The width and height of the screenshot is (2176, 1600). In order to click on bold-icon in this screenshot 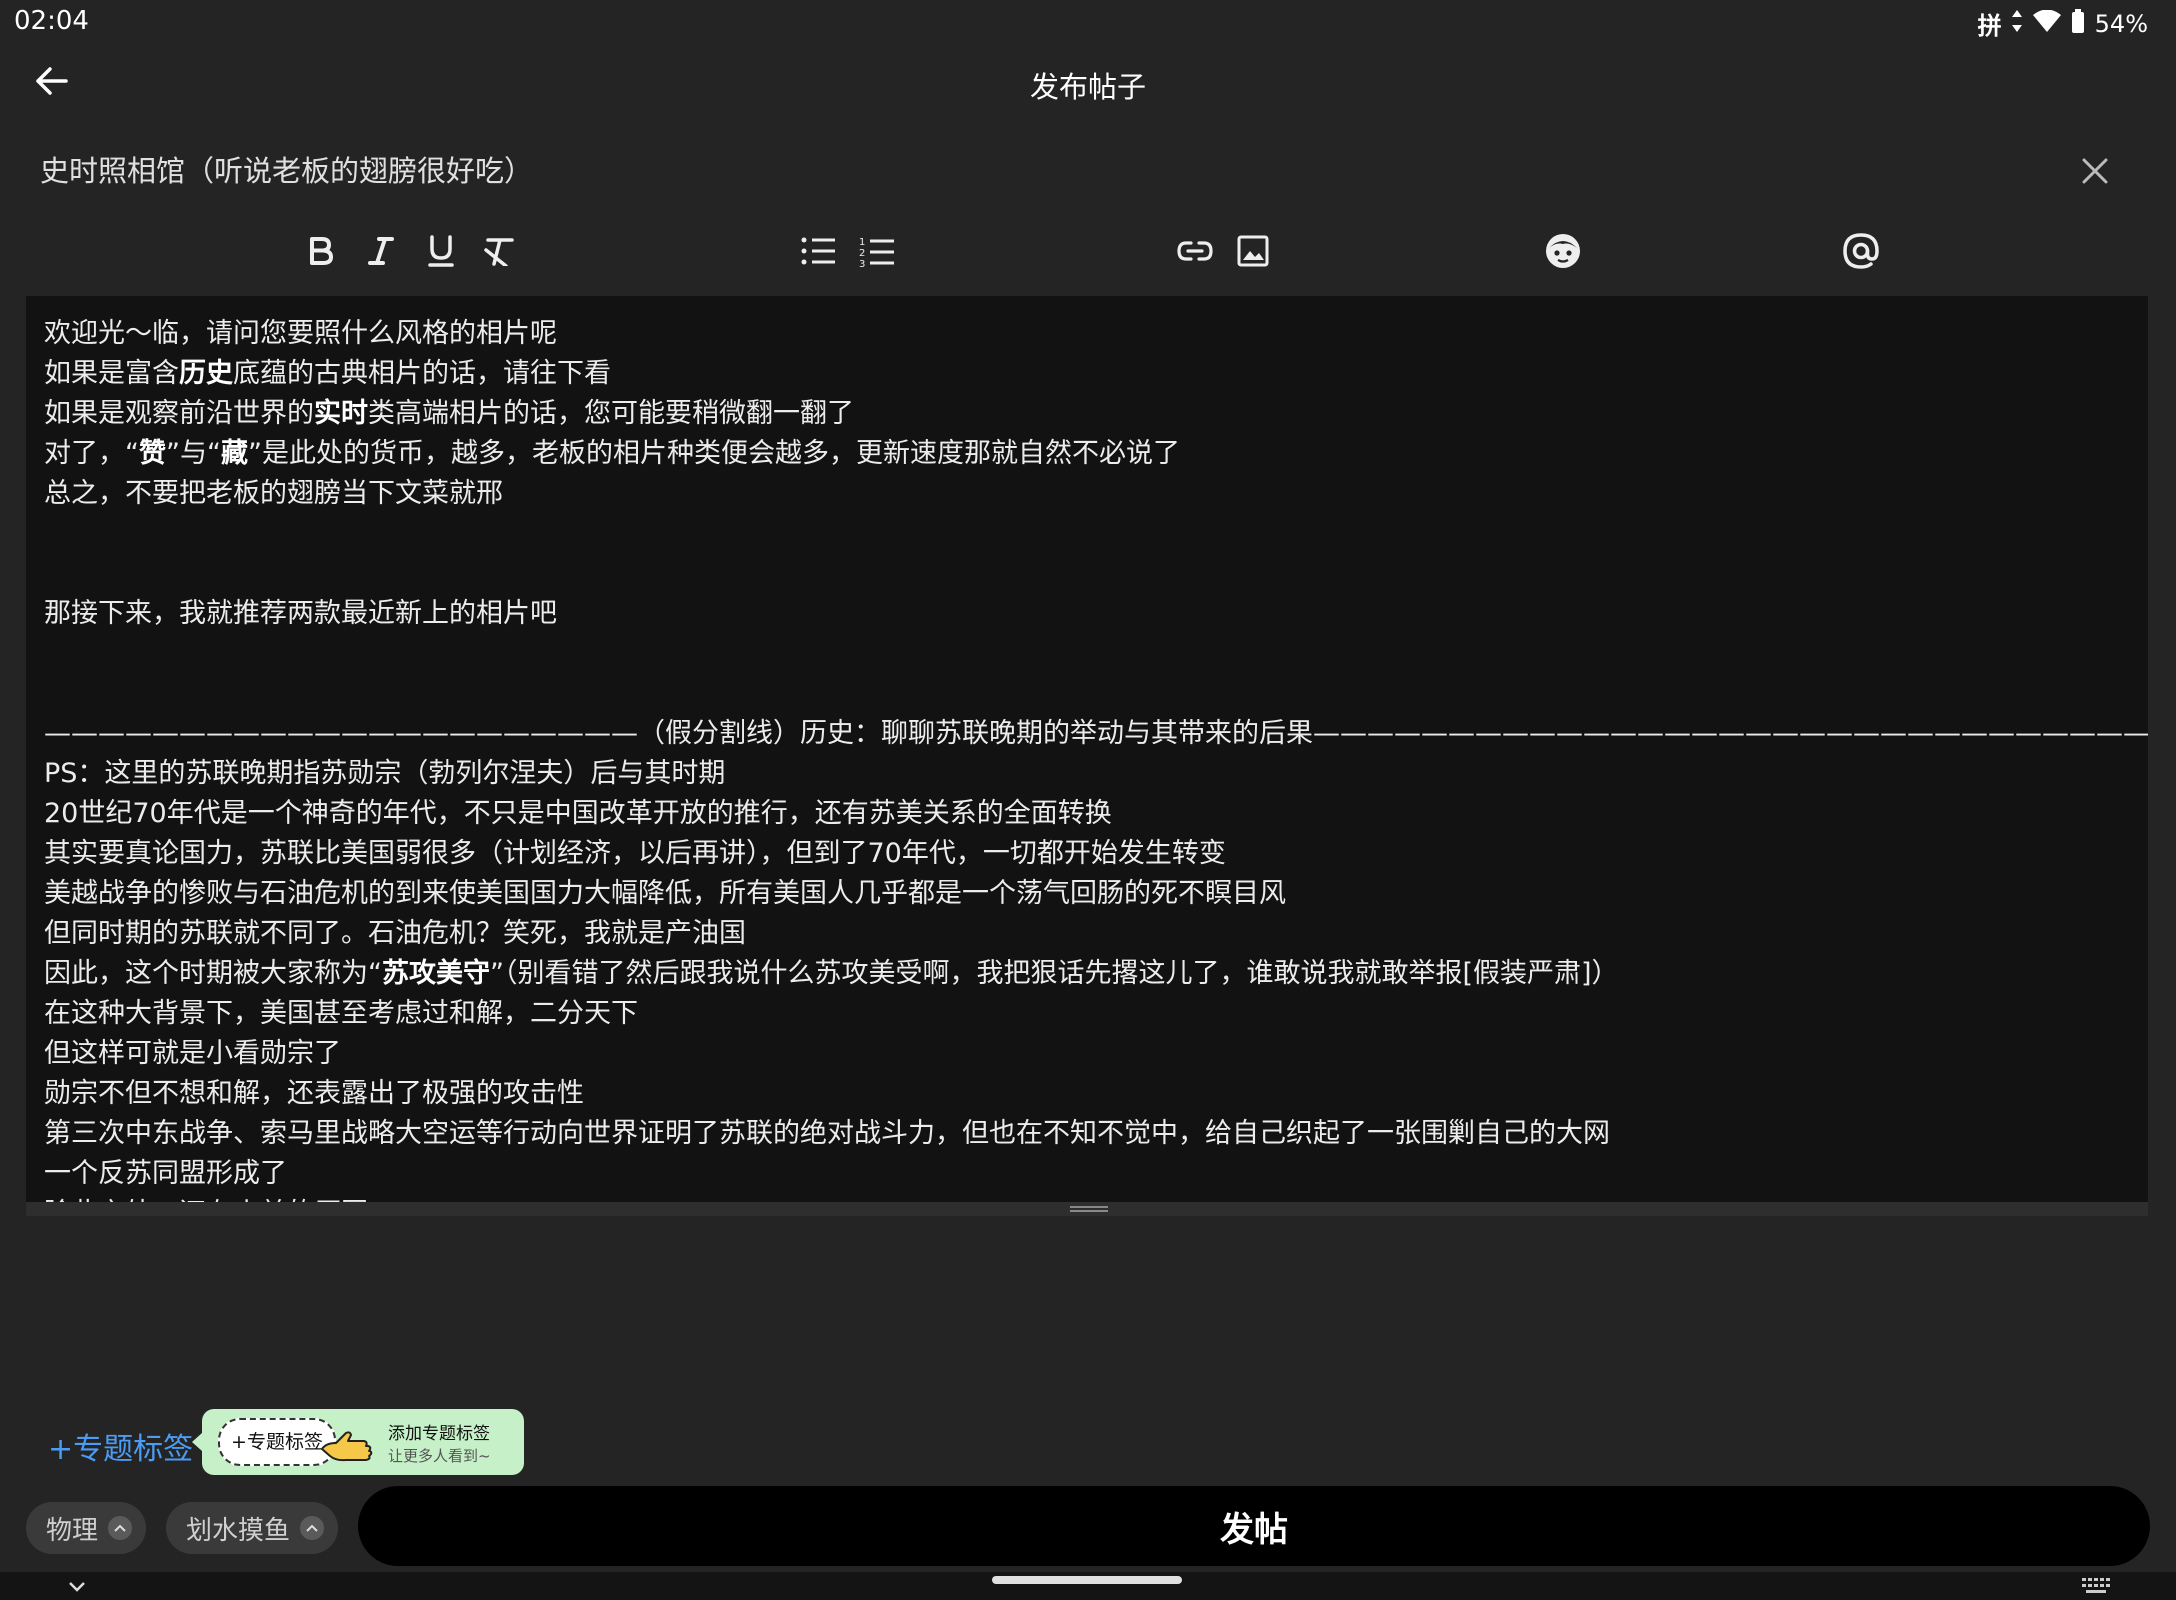, I will do `click(321, 251)`.